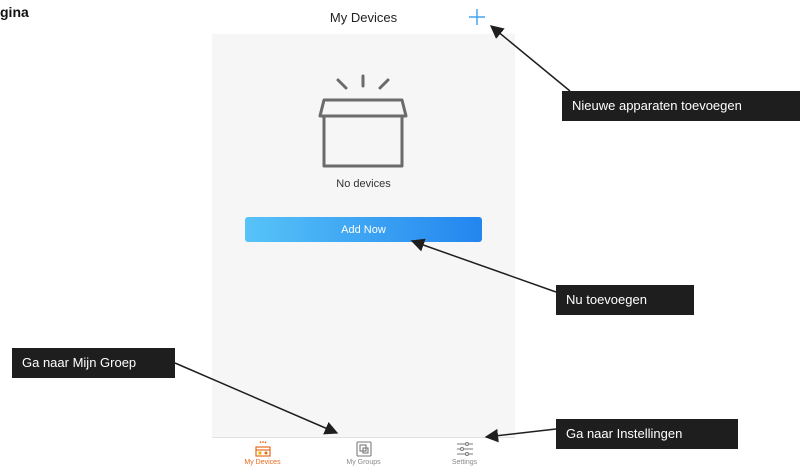  I want to click on tab-my-devices: My Devices, so click(262, 454).